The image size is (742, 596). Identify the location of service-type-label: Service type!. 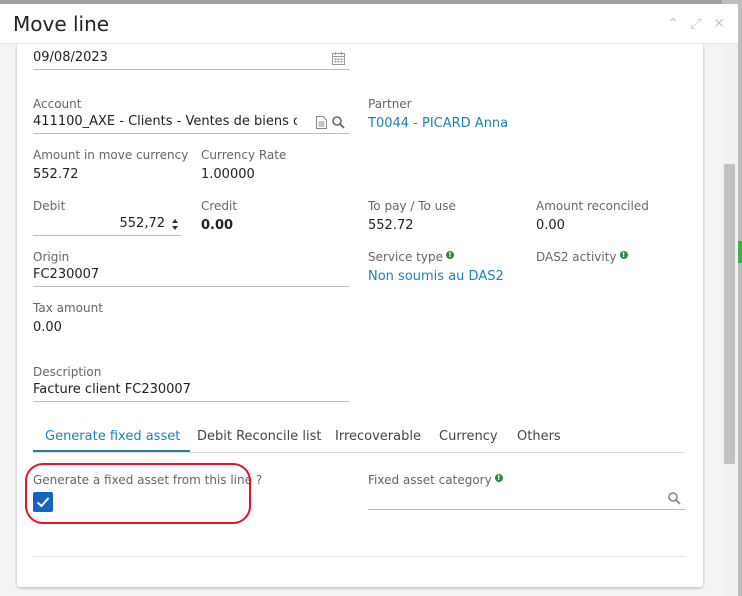
(411, 257).